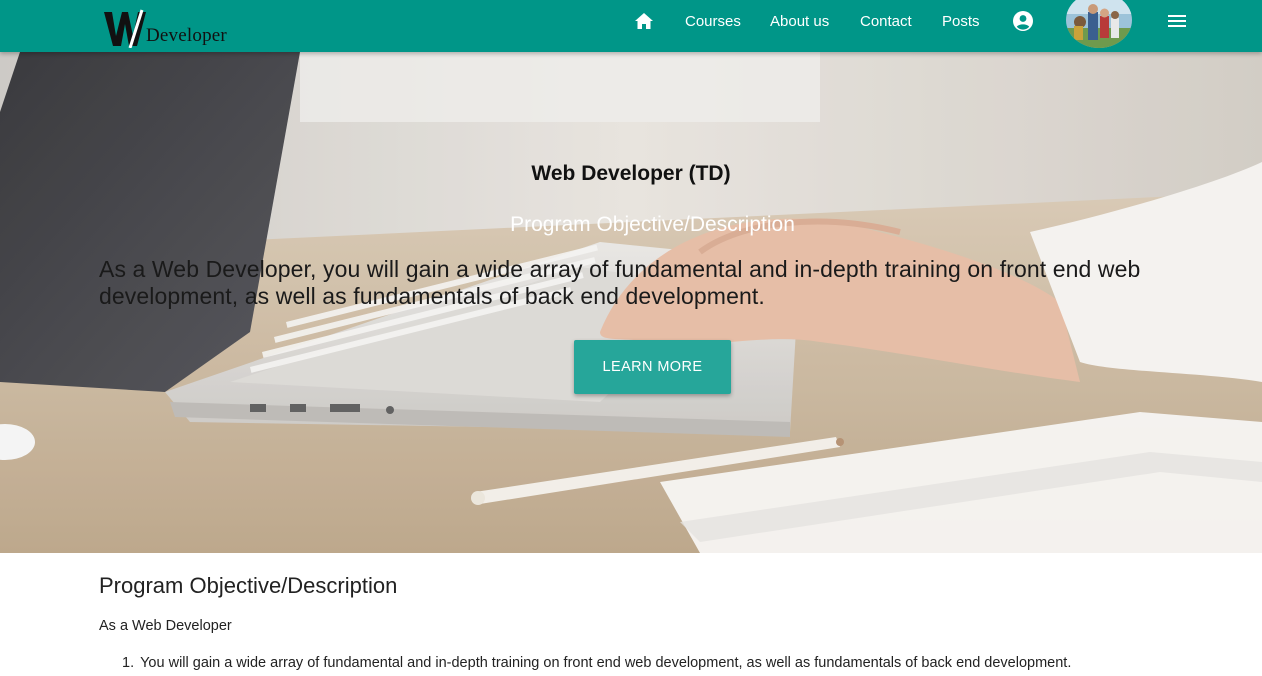 The image size is (1262, 676). What do you see at coordinates (248, 585) in the screenshot?
I see `section-title: Program Objective/Description` at bounding box center [248, 585].